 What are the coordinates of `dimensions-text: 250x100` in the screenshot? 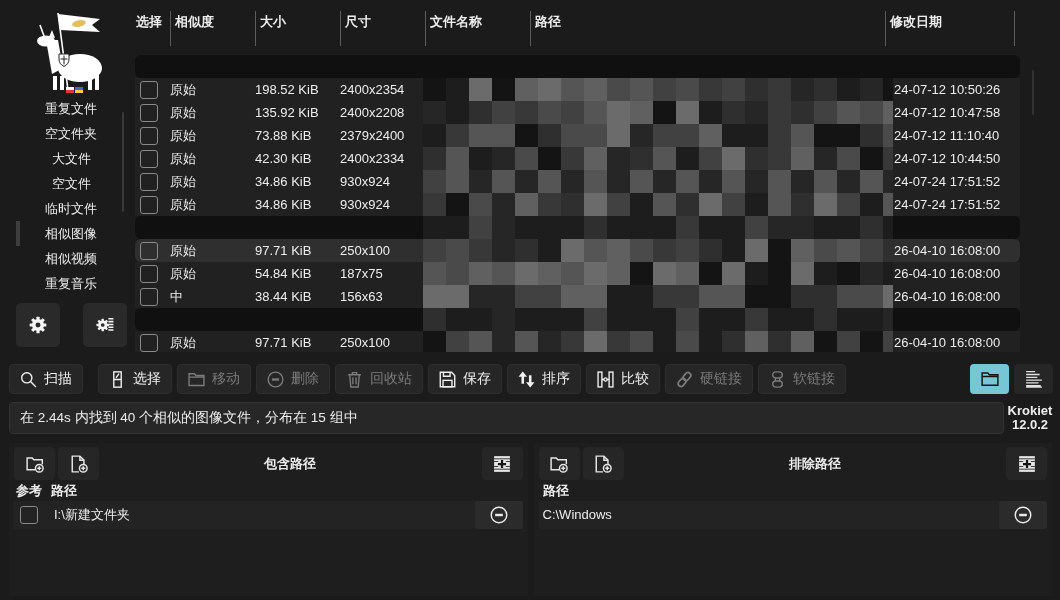 It's located at (365, 250).